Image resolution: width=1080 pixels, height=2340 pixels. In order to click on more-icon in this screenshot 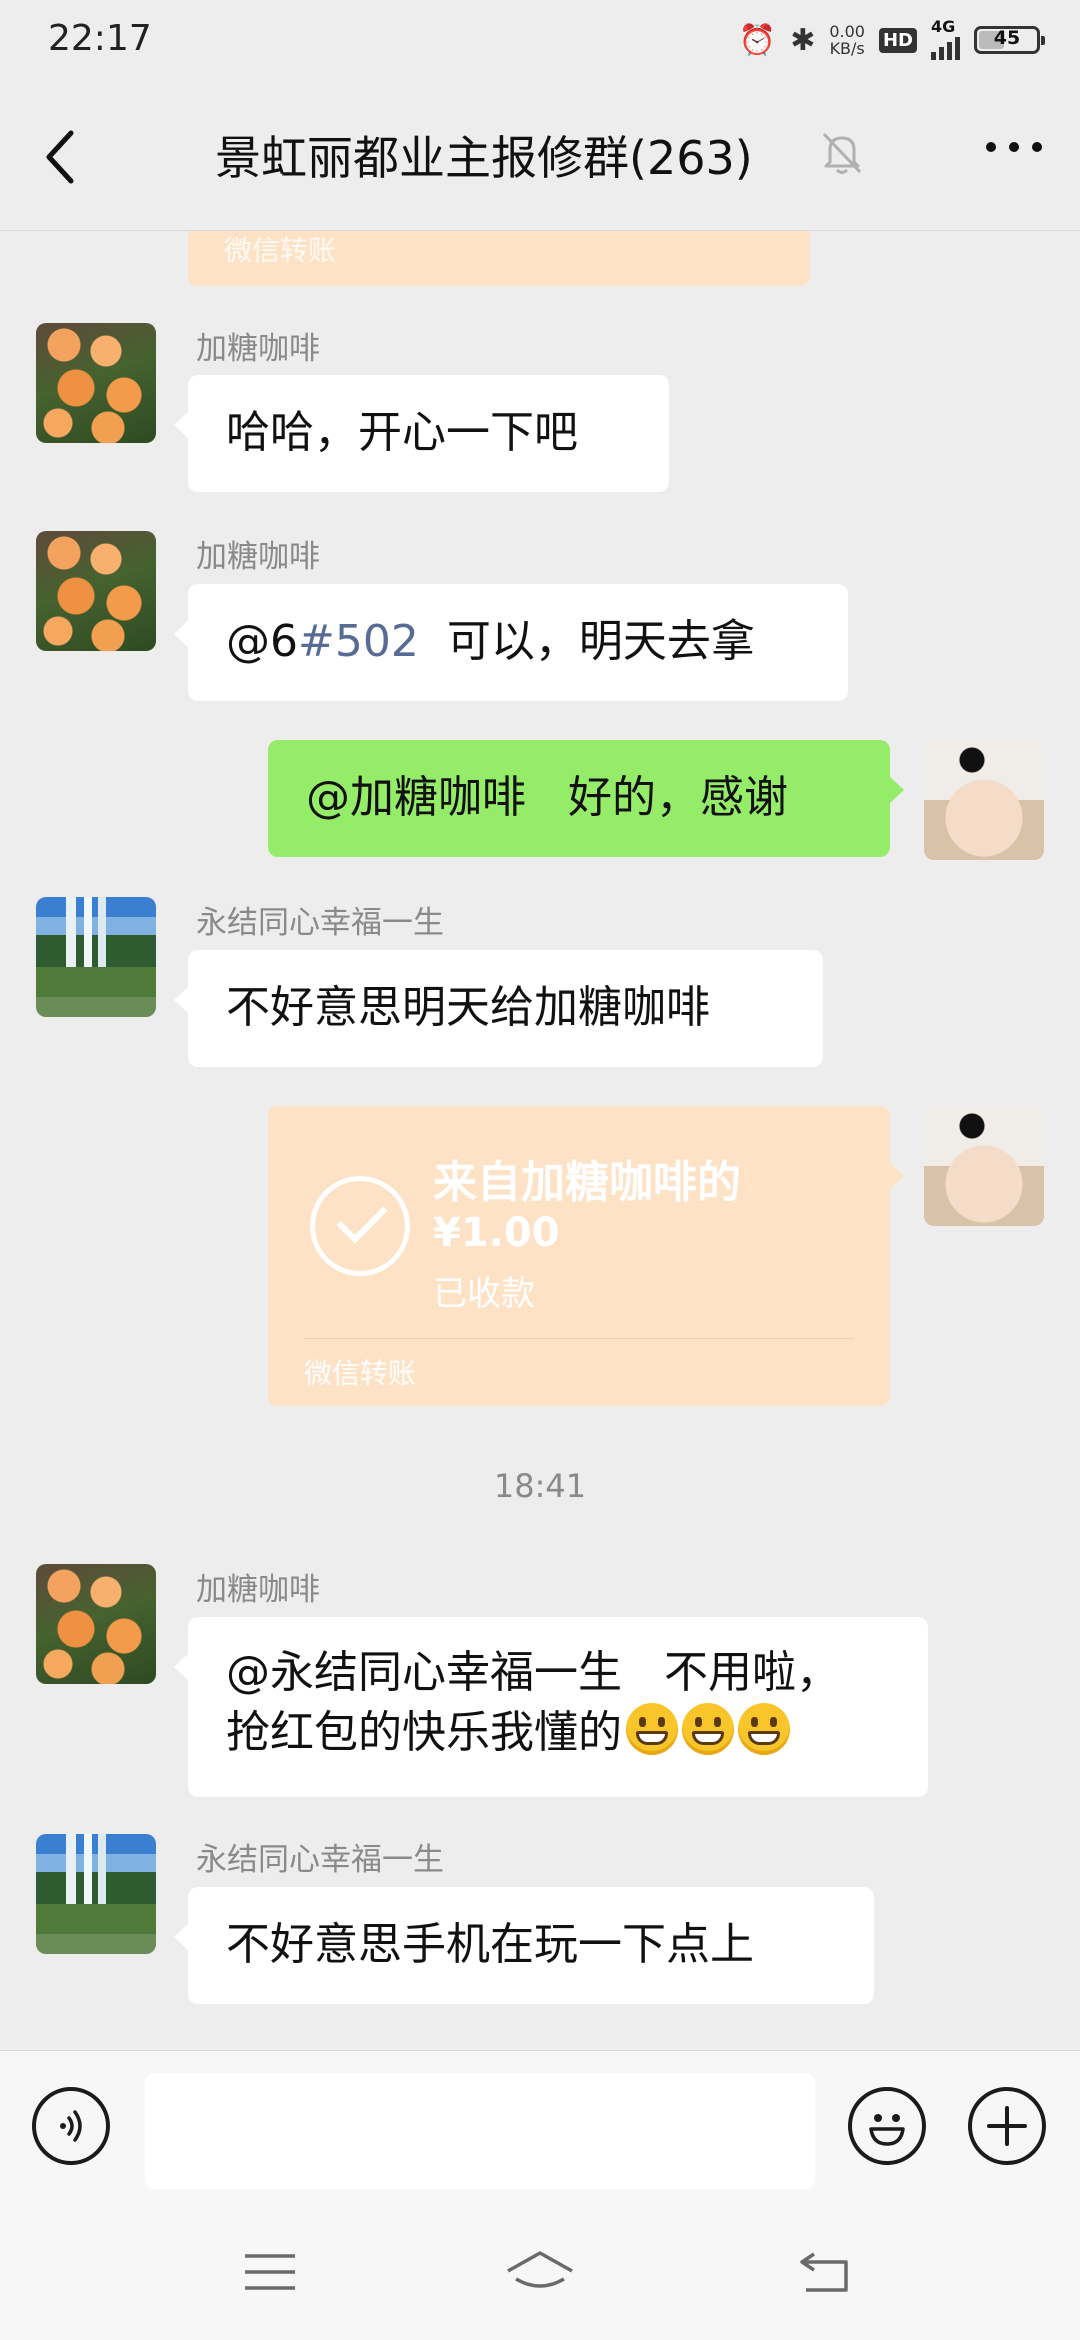, I will do `click(991, 147)`.